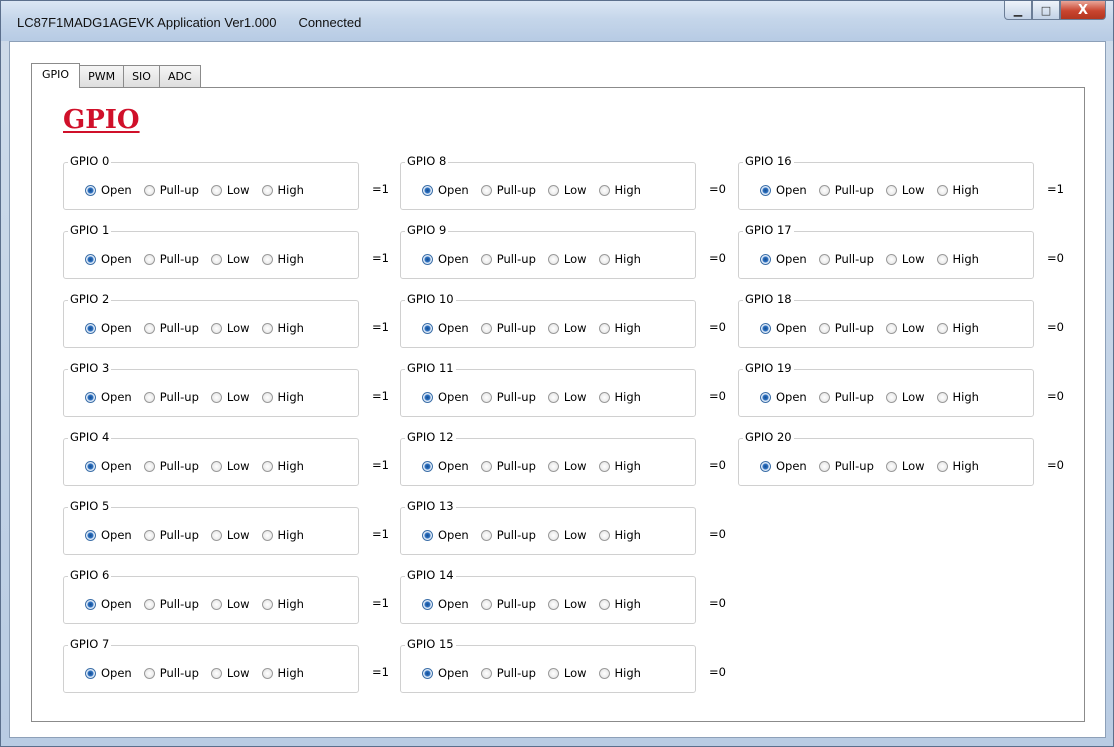 This screenshot has width=1114, height=747. I want to click on tab-adc: ADC, so click(180, 76).